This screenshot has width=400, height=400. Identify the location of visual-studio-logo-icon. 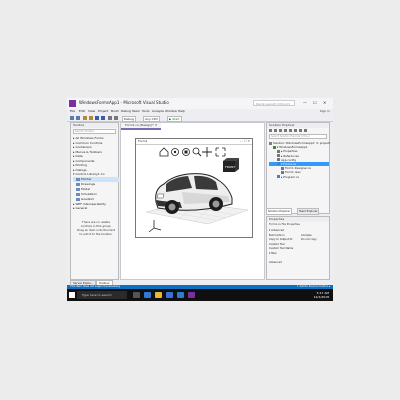
(72, 103).